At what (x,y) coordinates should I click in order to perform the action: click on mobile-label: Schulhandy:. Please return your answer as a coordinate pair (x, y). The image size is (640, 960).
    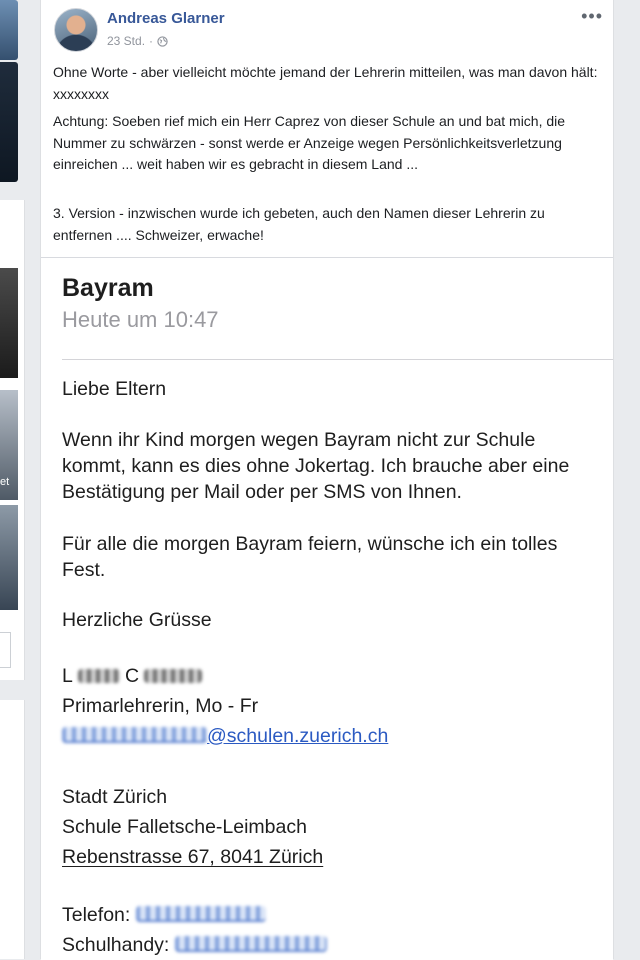
    Looking at the image, I should click on (116, 945).